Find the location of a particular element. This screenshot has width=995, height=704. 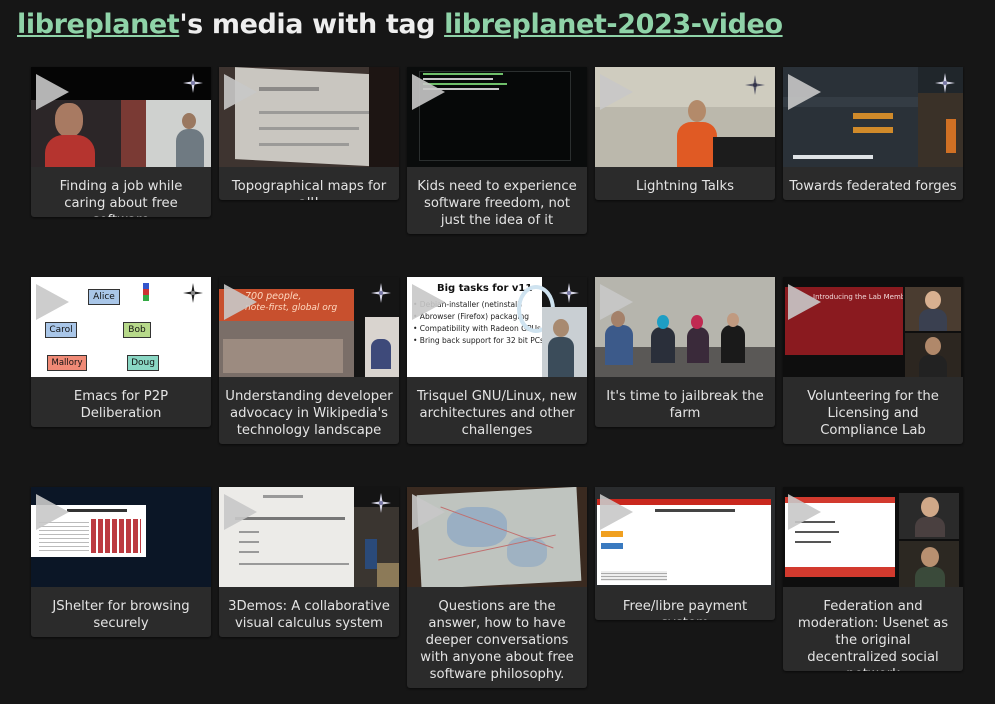

media-title: Lightning Talks is located at coordinates (685, 183).